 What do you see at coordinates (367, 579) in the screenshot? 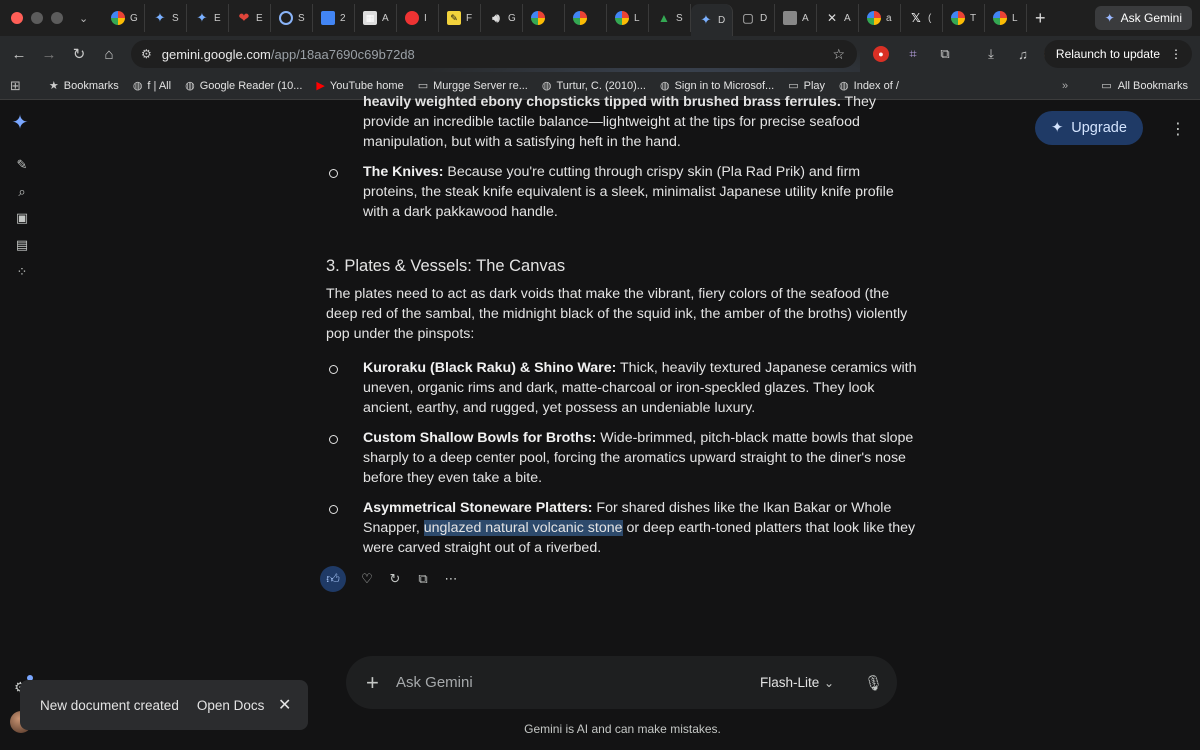
I see `thumbs-down-icon: ♡` at bounding box center [367, 579].